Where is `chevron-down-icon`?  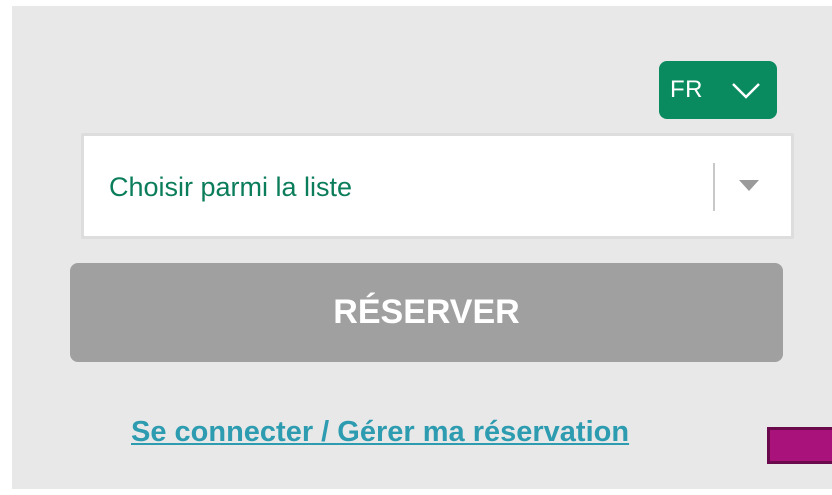 chevron-down-icon is located at coordinates (746, 91).